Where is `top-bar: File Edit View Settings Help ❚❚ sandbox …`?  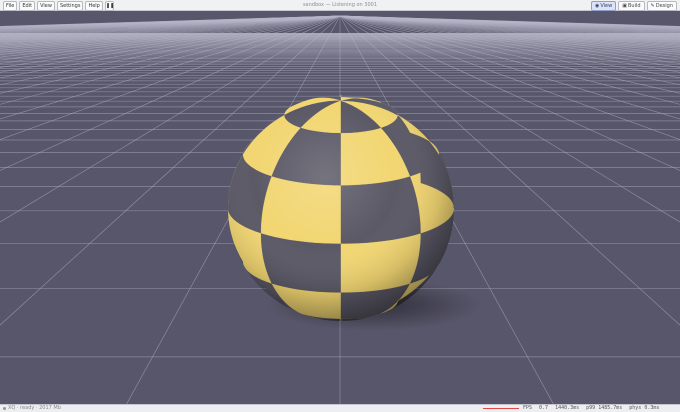
top-bar: File Edit View Settings Help ❚❚ sandbox … is located at coordinates (340, 5).